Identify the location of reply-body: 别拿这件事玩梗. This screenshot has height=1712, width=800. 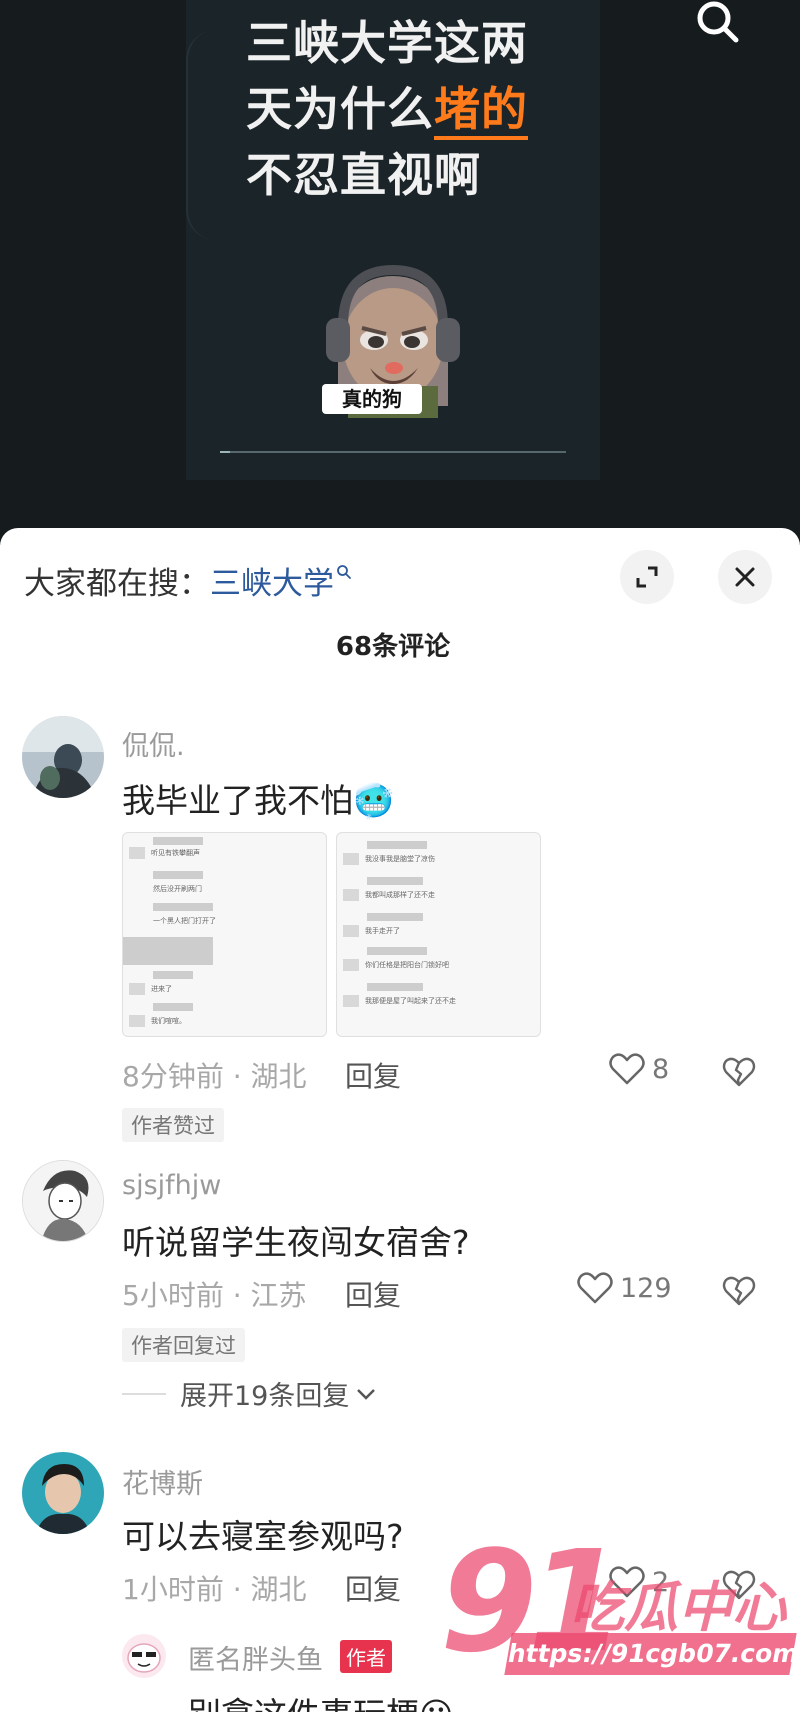
(303, 1703).